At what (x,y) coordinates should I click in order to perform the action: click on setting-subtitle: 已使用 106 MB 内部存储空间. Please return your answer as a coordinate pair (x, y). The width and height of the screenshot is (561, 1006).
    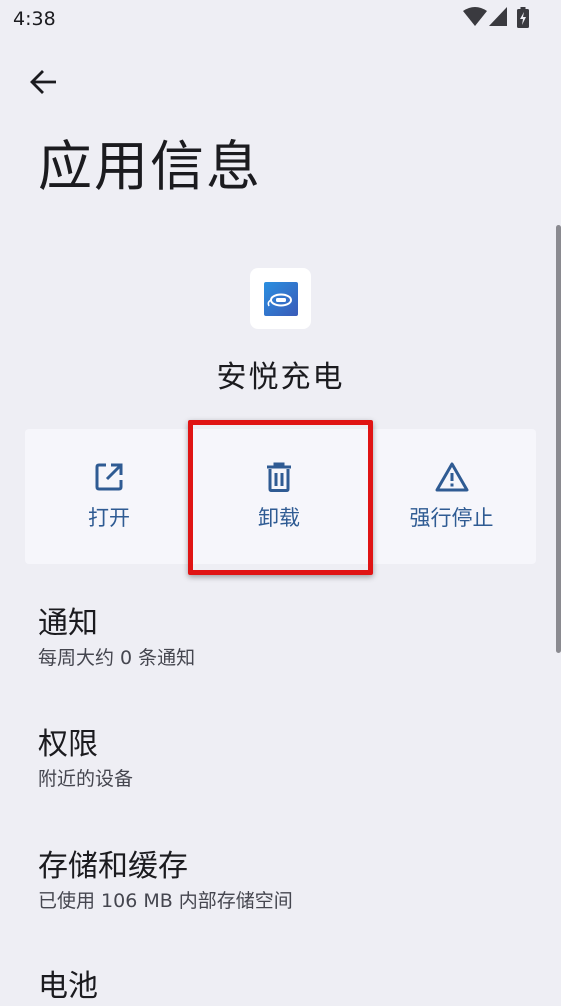
    Looking at the image, I should click on (165, 901).